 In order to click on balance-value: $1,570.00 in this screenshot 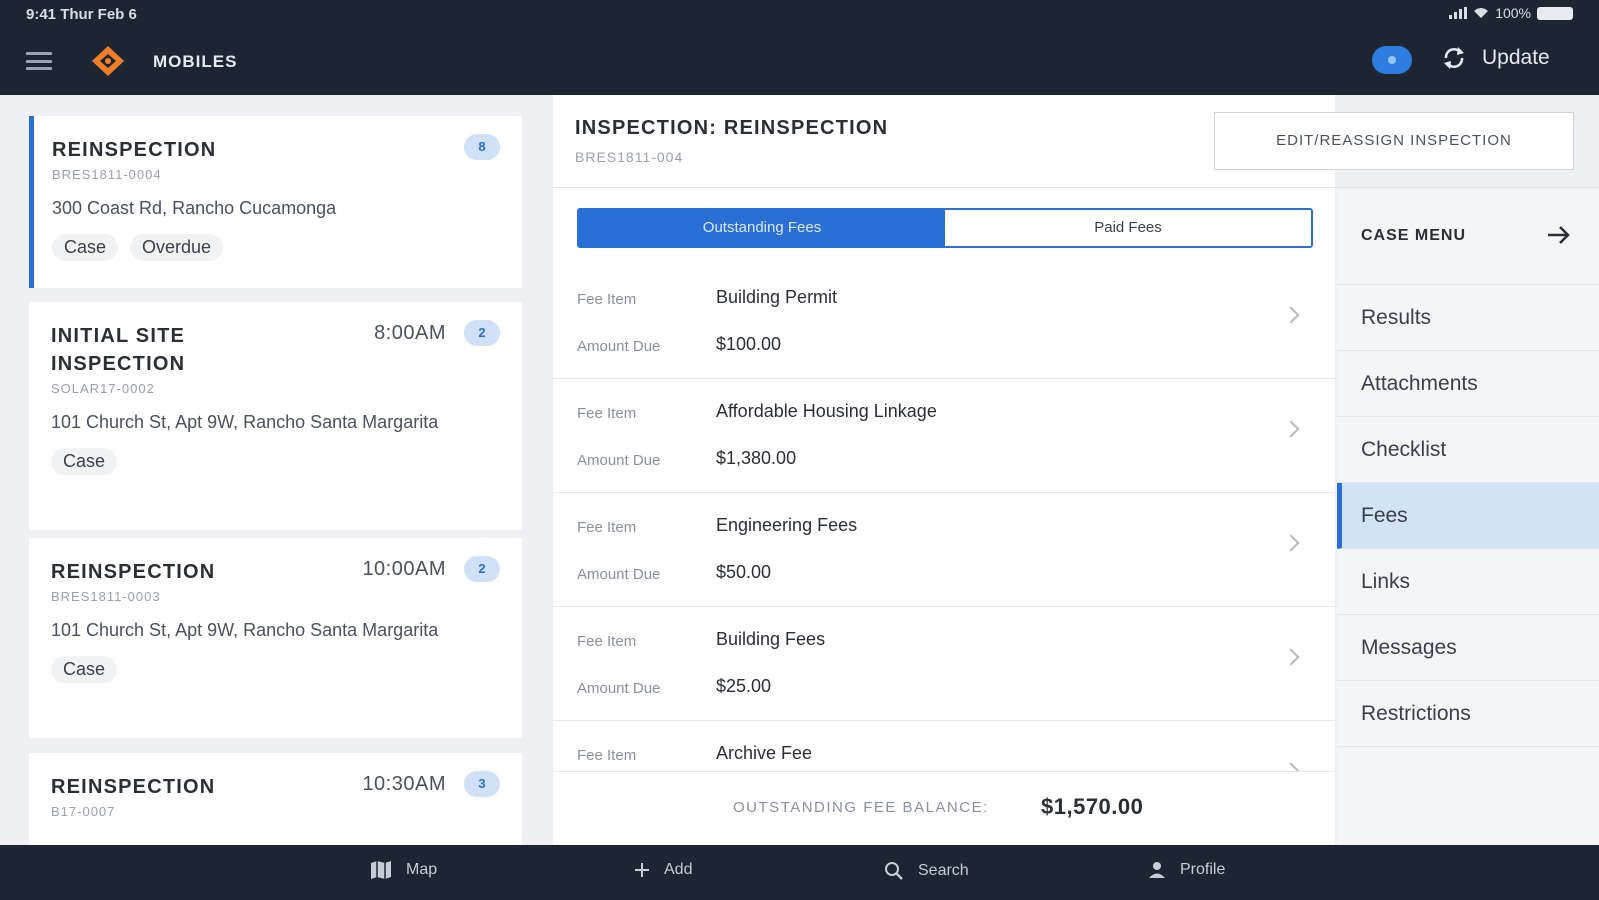, I will do `click(1092, 806)`.